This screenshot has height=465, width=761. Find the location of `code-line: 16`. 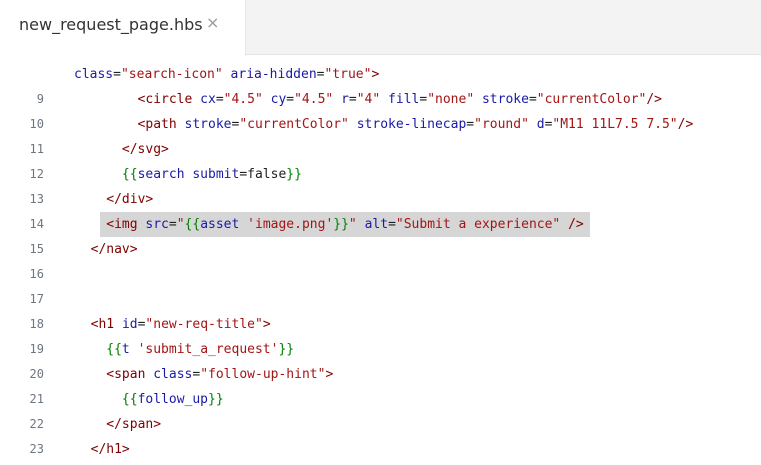

code-line: 16 is located at coordinates (380, 274).